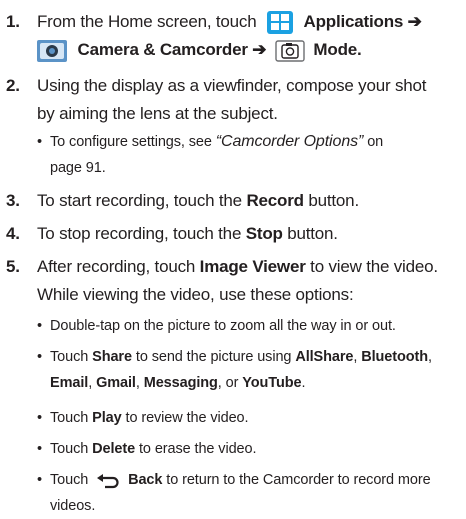  What do you see at coordinates (69, 383) in the screenshot?
I see `email-label: Email` at bounding box center [69, 383].